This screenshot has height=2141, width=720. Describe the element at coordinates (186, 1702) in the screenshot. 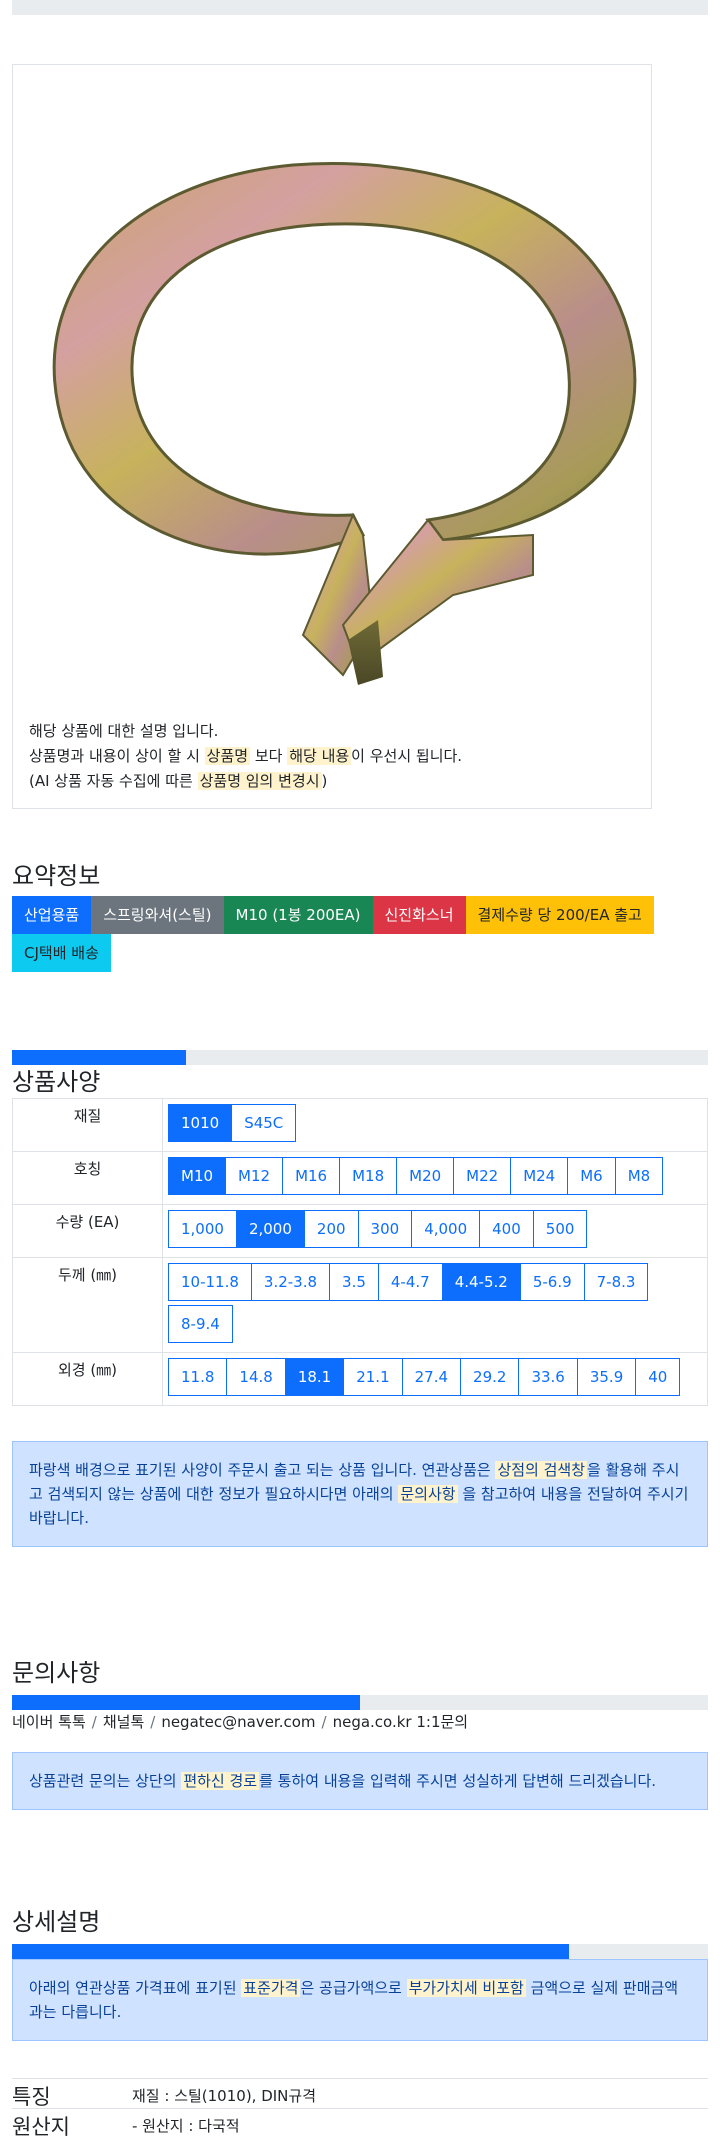

I see `inquiry-progress-fill` at that location.